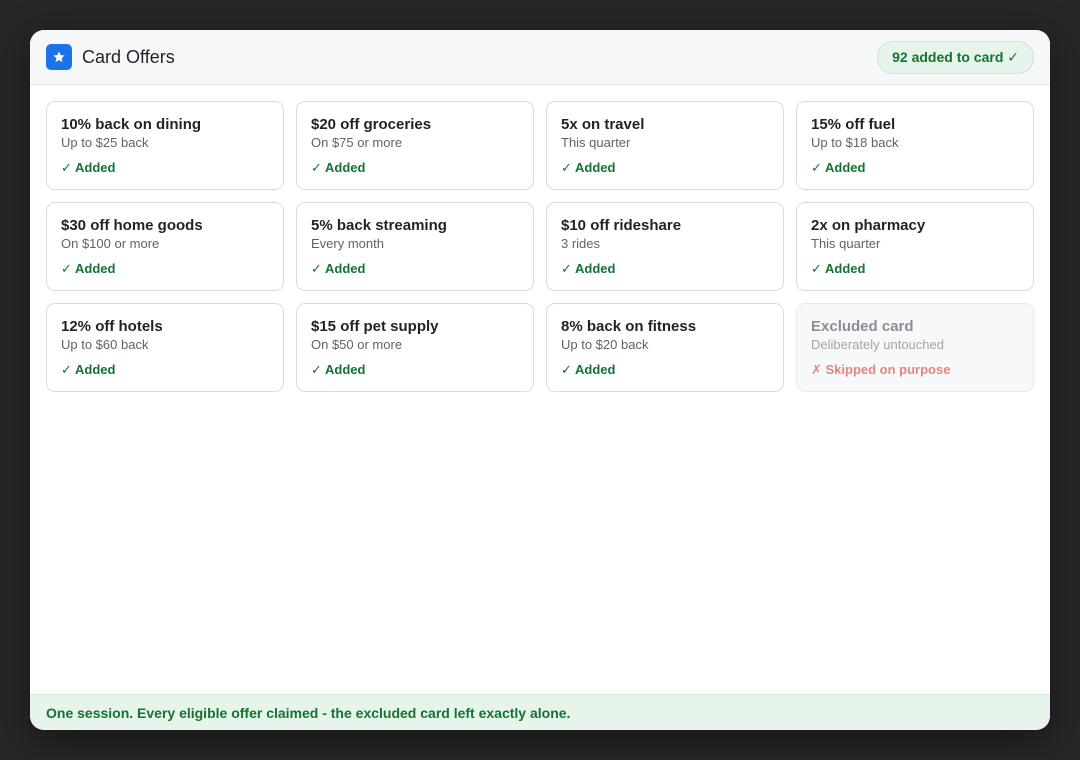 Image resolution: width=1080 pixels, height=760 pixels. I want to click on offer-subtitle: Every month, so click(347, 243).